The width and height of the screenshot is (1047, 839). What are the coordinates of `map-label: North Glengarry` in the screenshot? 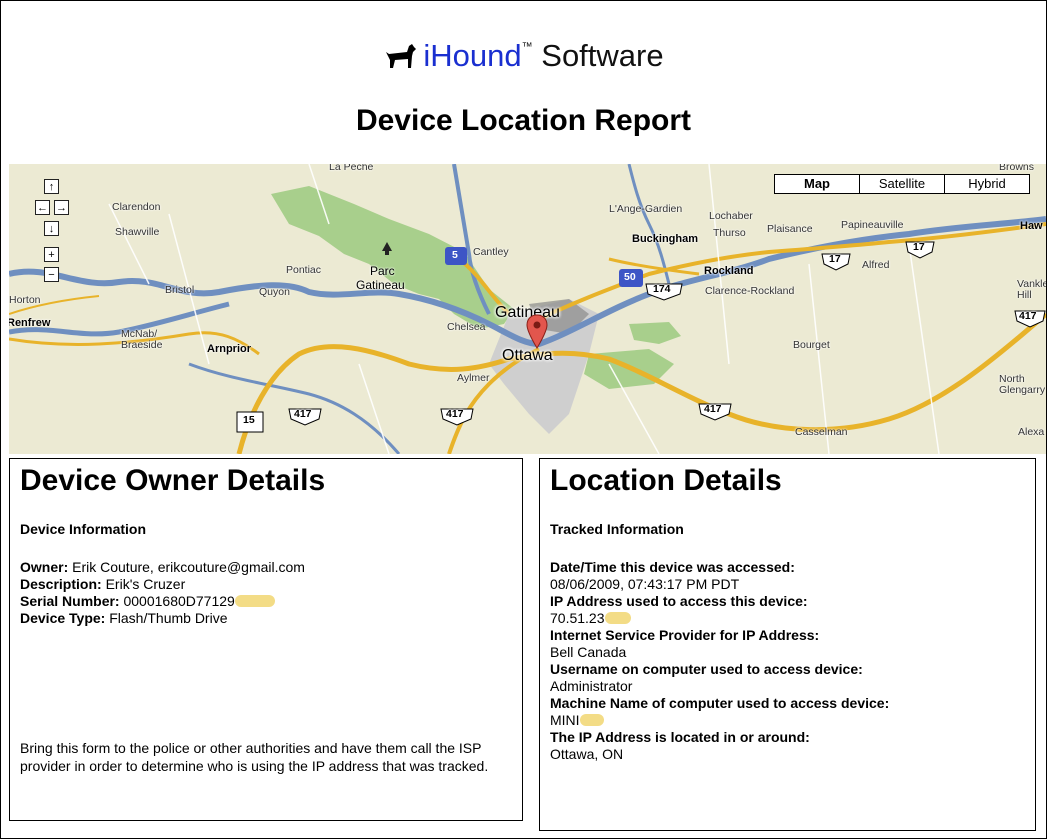 It's located at (1022, 384).